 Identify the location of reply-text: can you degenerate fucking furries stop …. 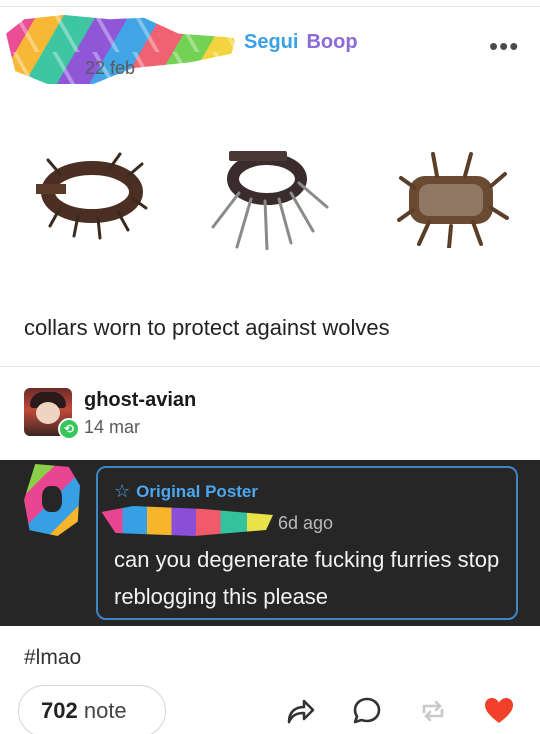
(307, 578).